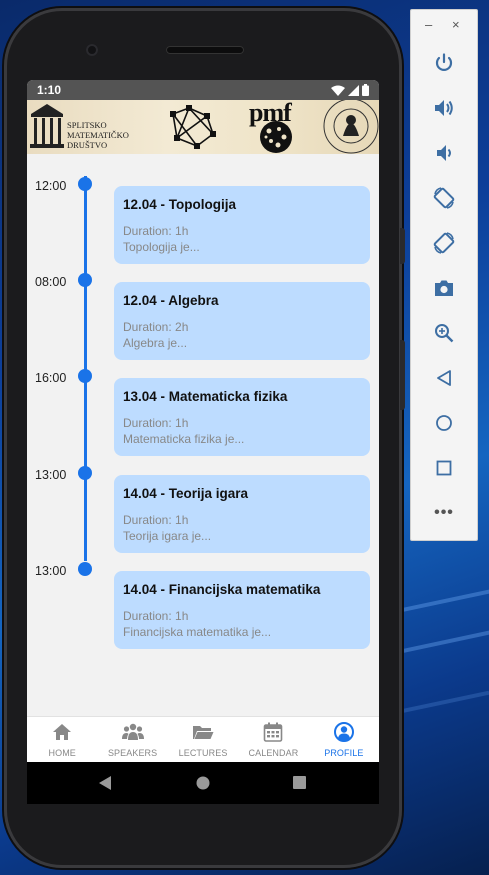  I want to click on volume-down-button, so click(444, 153).